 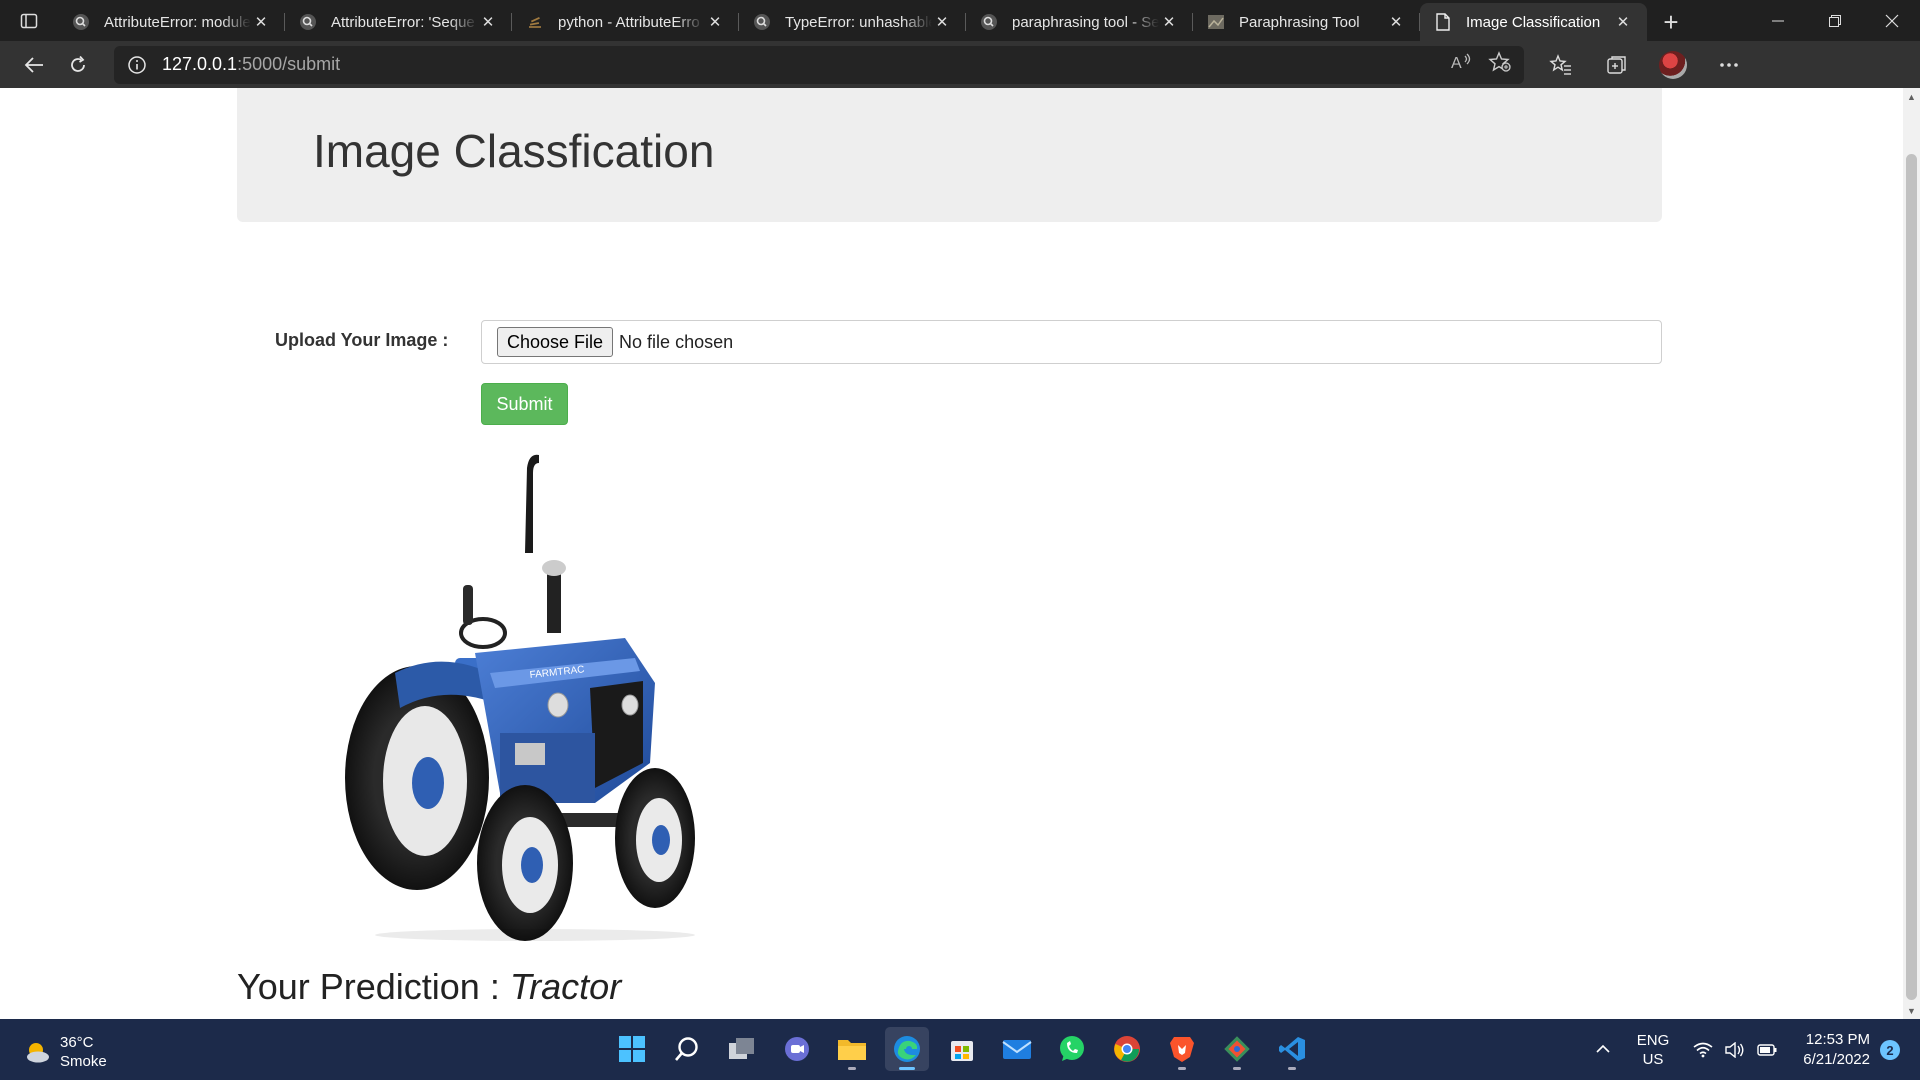 What do you see at coordinates (1085, 22) in the screenshot?
I see `tab-title: paraphrasing tool - Se` at bounding box center [1085, 22].